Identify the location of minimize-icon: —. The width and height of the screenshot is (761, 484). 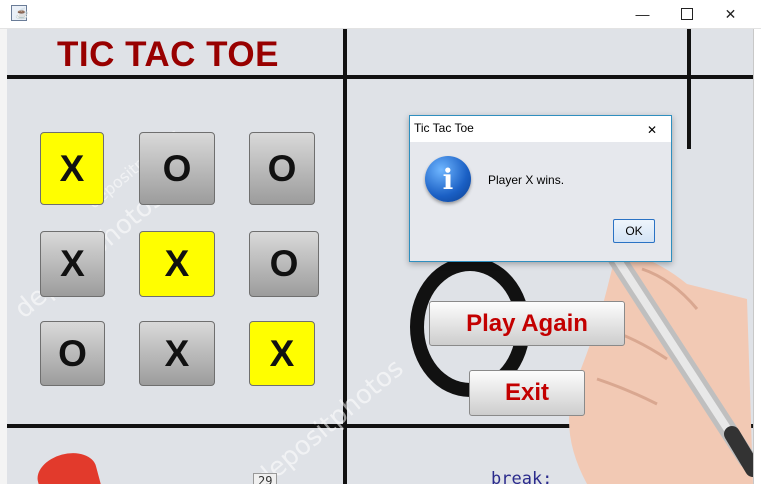
(642, 14).